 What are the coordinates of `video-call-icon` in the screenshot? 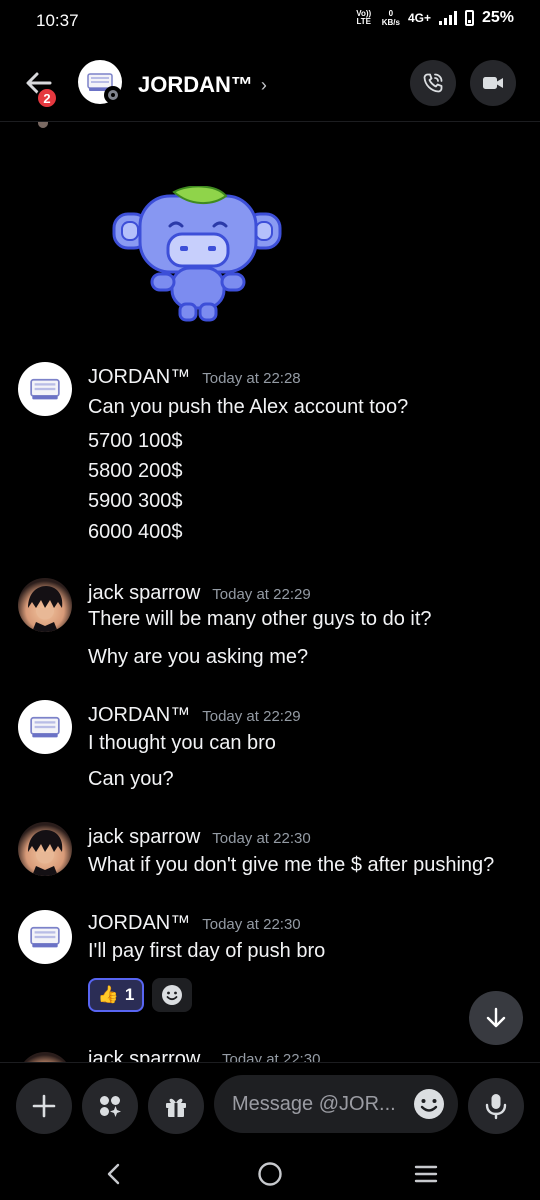 It's located at (493, 83).